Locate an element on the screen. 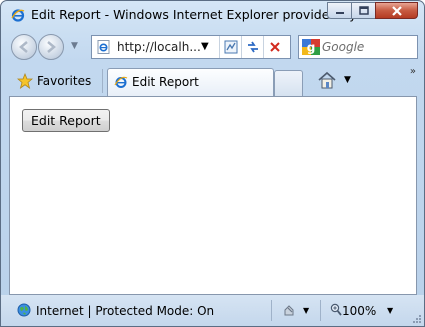 Image resolution: width=425 pixels, height=327 pixels. forward-arrow-icon is located at coordinates (51, 47).